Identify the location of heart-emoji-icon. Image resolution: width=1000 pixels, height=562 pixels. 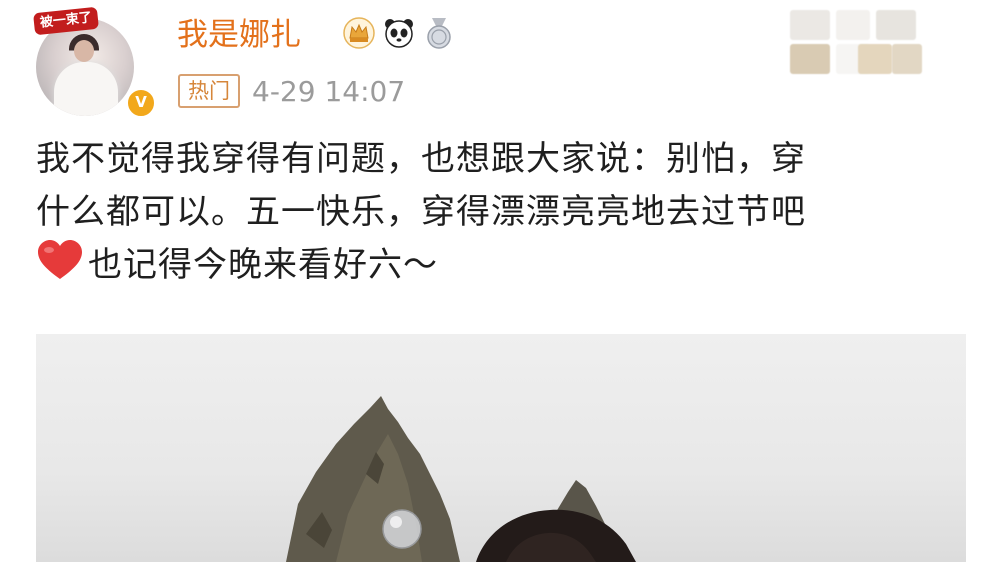
(60, 259).